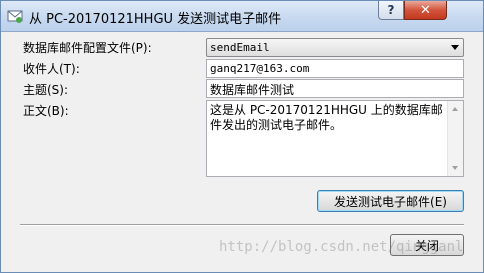 Image resolution: width=484 pixels, height=273 pixels. Describe the element at coordinates (455, 138) in the screenshot. I see `body-scrollbar` at that location.